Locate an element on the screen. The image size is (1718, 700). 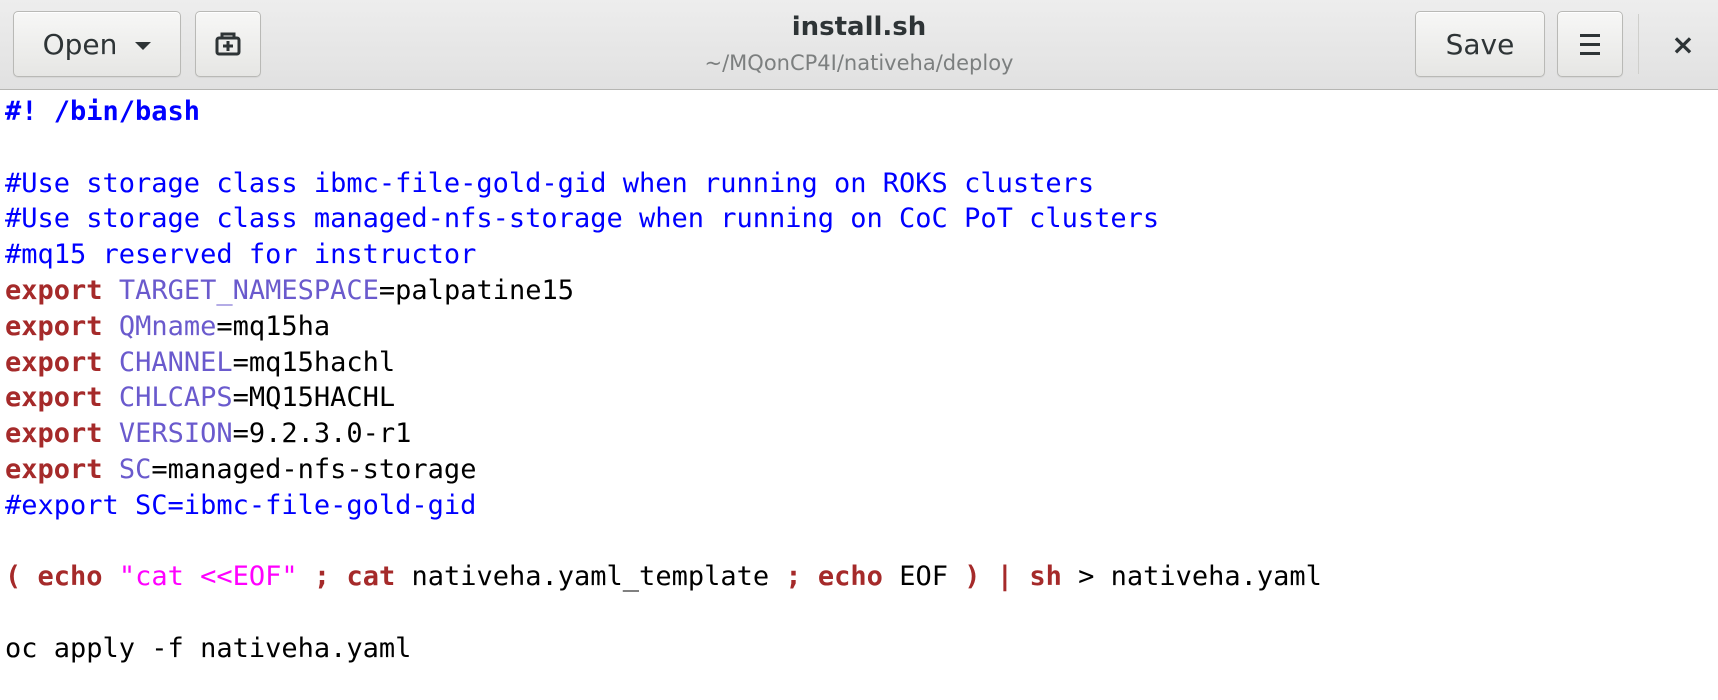
new-tab-button is located at coordinates (228, 44).